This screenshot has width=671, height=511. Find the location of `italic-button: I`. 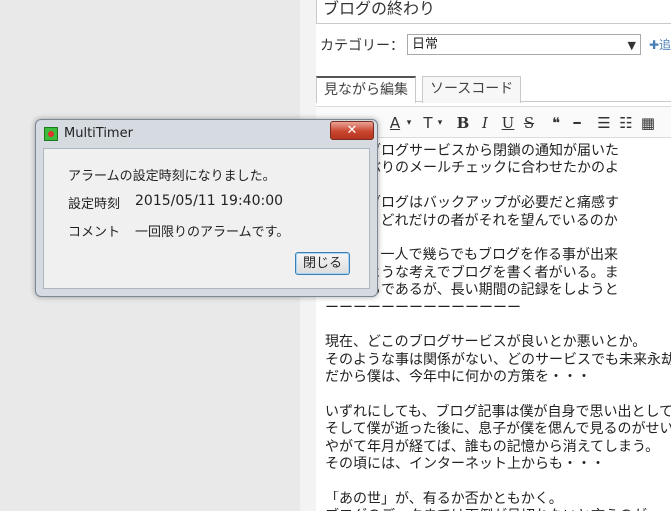

italic-button: I is located at coordinates (485, 123).